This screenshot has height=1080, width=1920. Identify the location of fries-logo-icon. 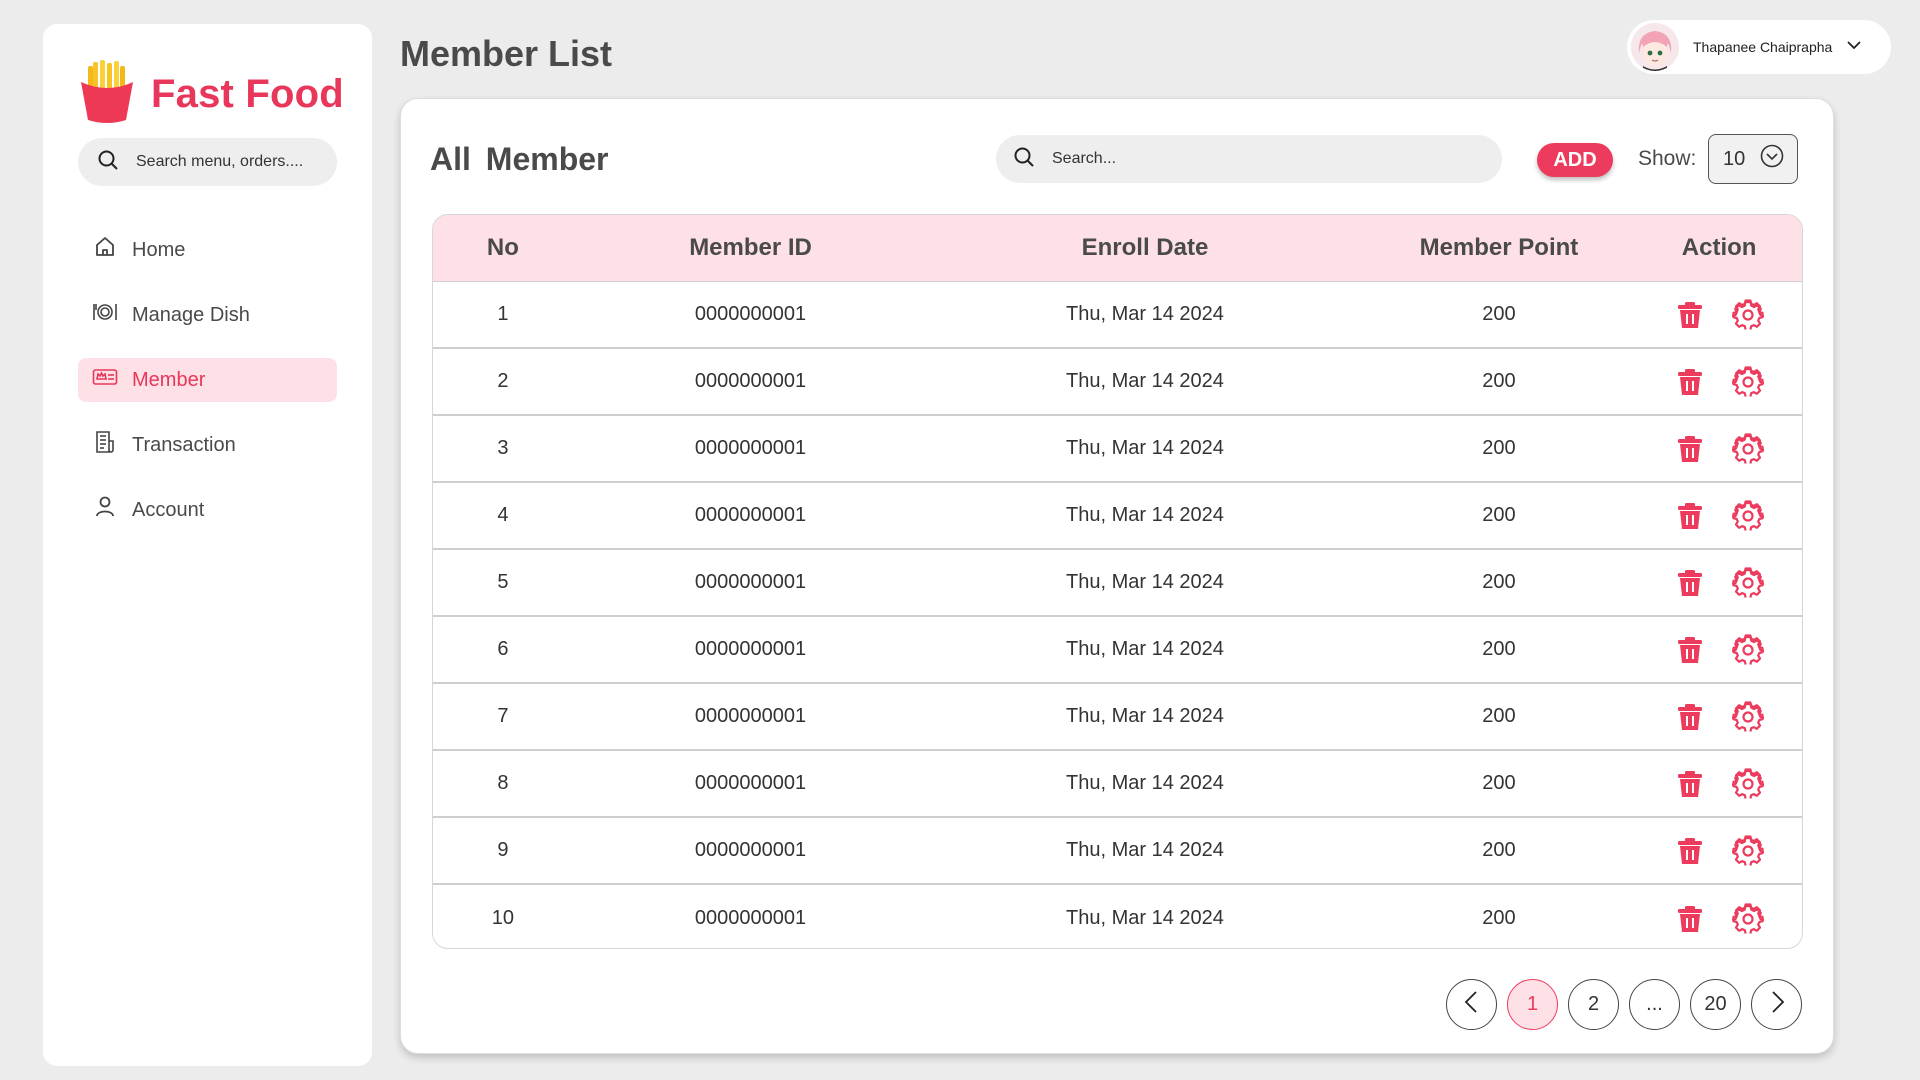
(107, 94).